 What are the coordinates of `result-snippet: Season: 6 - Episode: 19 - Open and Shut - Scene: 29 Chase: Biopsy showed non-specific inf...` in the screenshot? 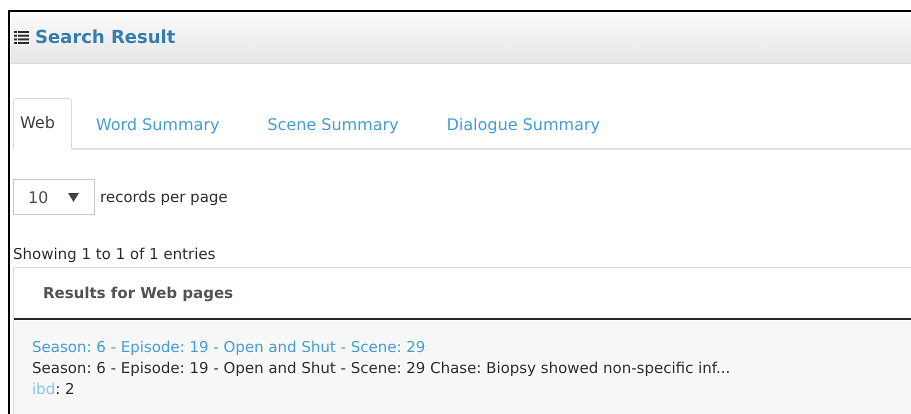 It's located at (382, 368).